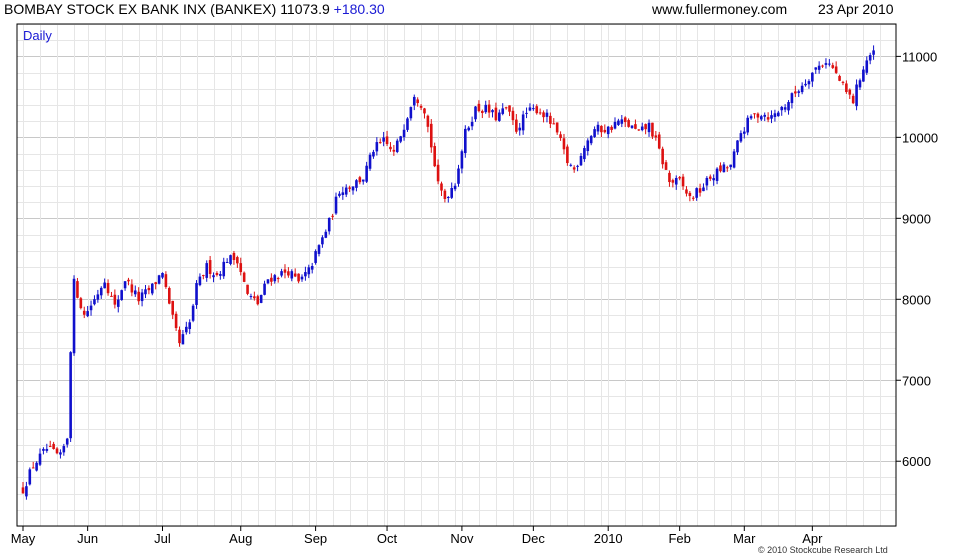  What do you see at coordinates (462, 538) in the screenshot?
I see `x-tick-label: Nov` at bounding box center [462, 538].